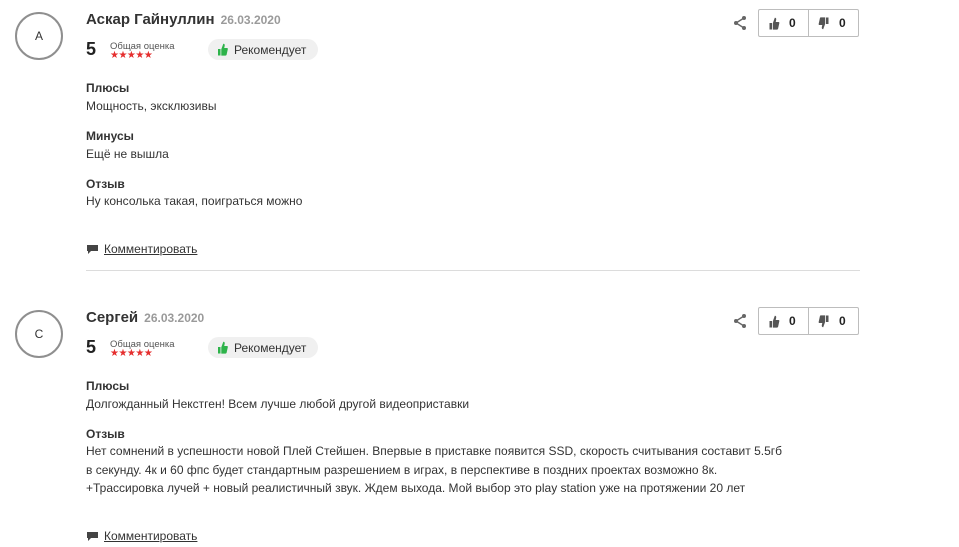 The height and width of the screenshot is (547, 959). What do you see at coordinates (446, 201) in the screenshot?
I see `review-text: Ну консолька такая, поиграться можно` at bounding box center [446, 201].